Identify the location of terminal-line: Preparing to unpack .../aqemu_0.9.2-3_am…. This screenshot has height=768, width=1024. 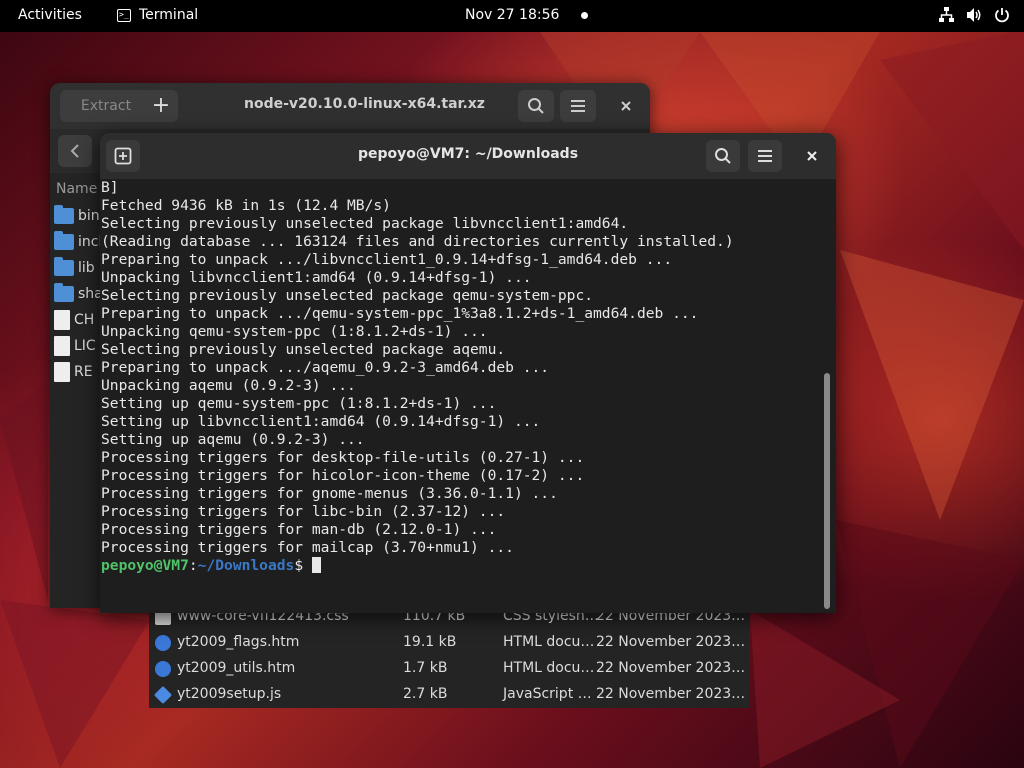
(325, 367).